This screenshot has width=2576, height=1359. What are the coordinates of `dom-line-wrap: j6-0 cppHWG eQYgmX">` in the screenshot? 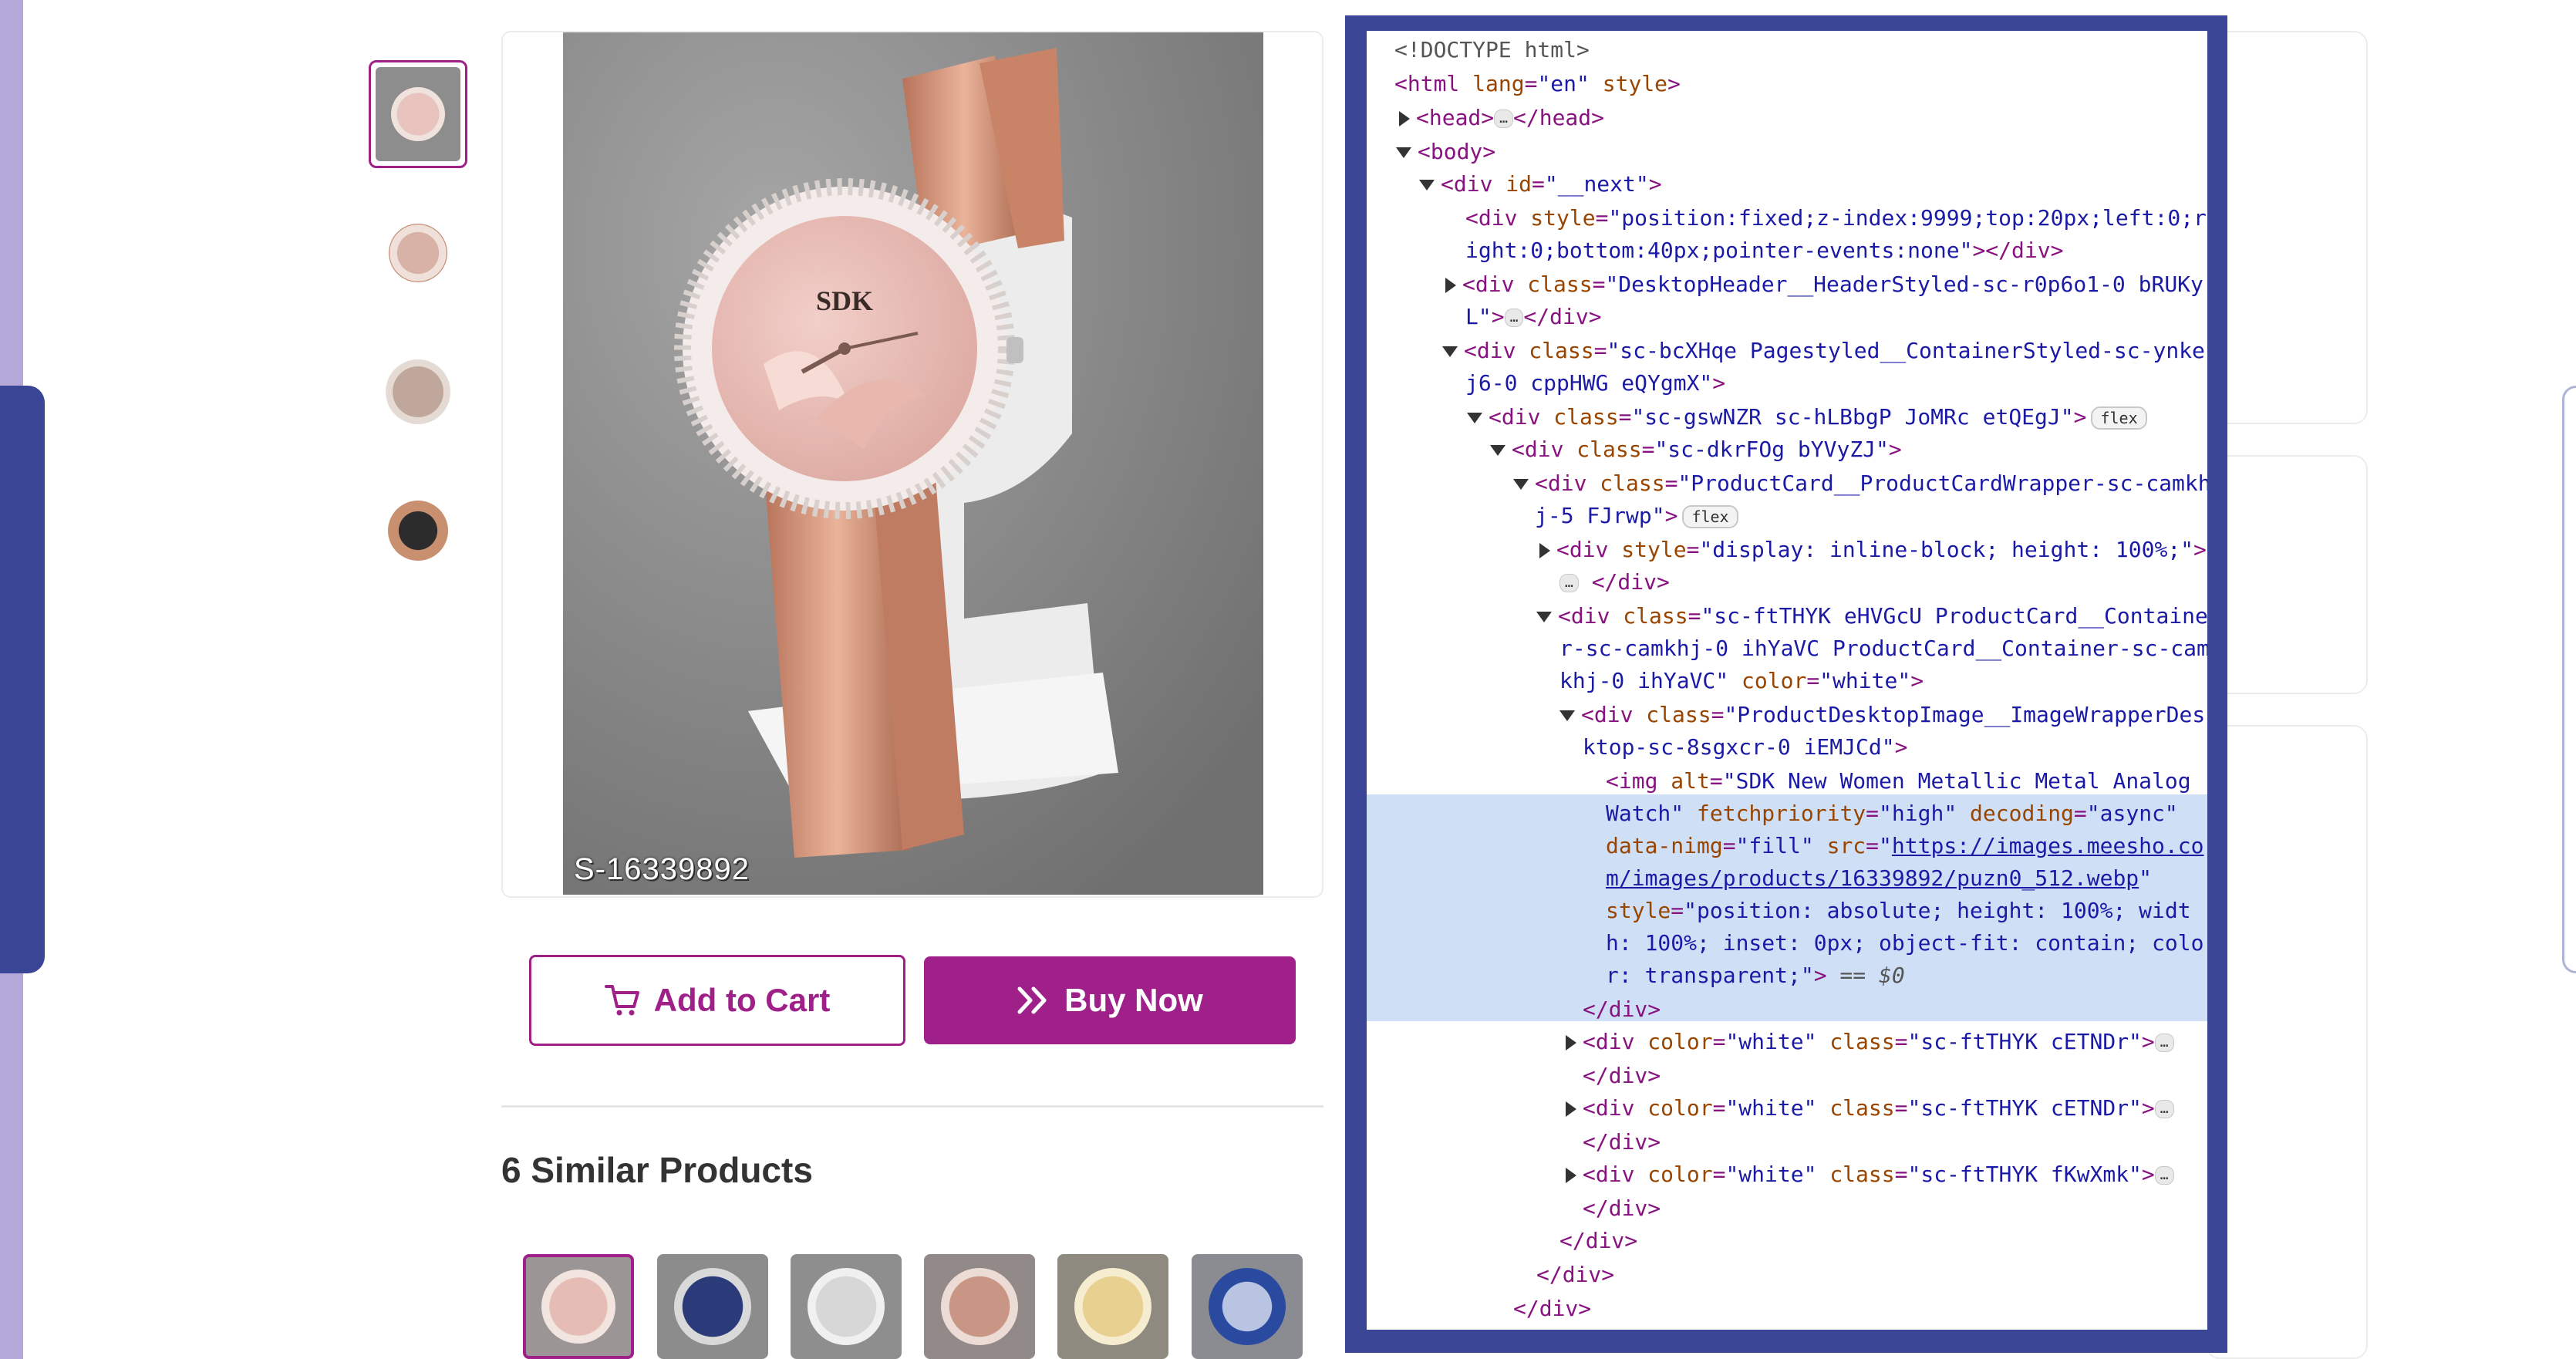 It's located at (1595, 383).